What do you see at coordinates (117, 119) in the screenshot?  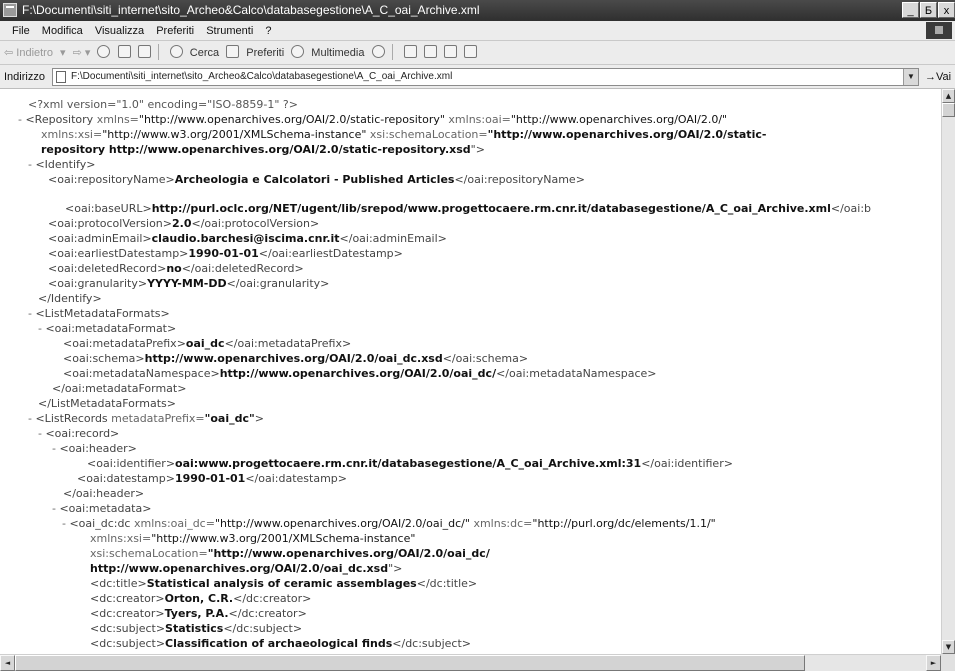 I see `xml-token: xmlns=` at bounding box center [117, 119].